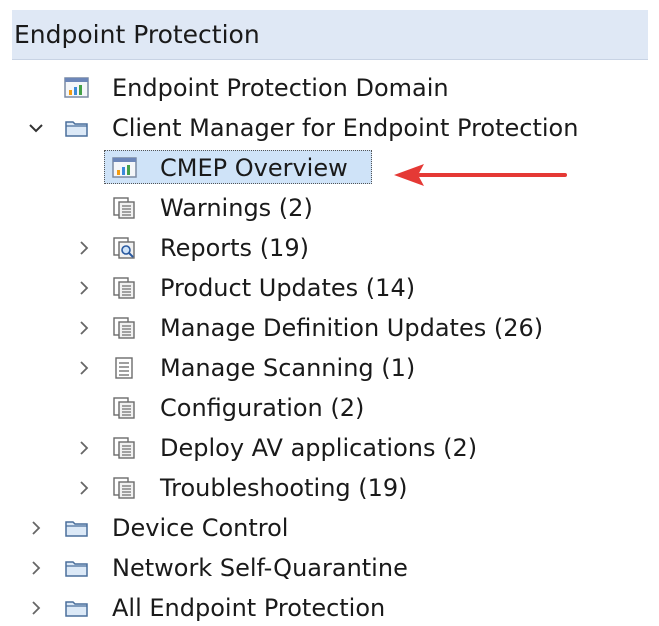 This screenshot has height=626, width=659. Describe the element at coordinates (36, 128) in the screenshot. I see `chevron-down-icon` at that location.